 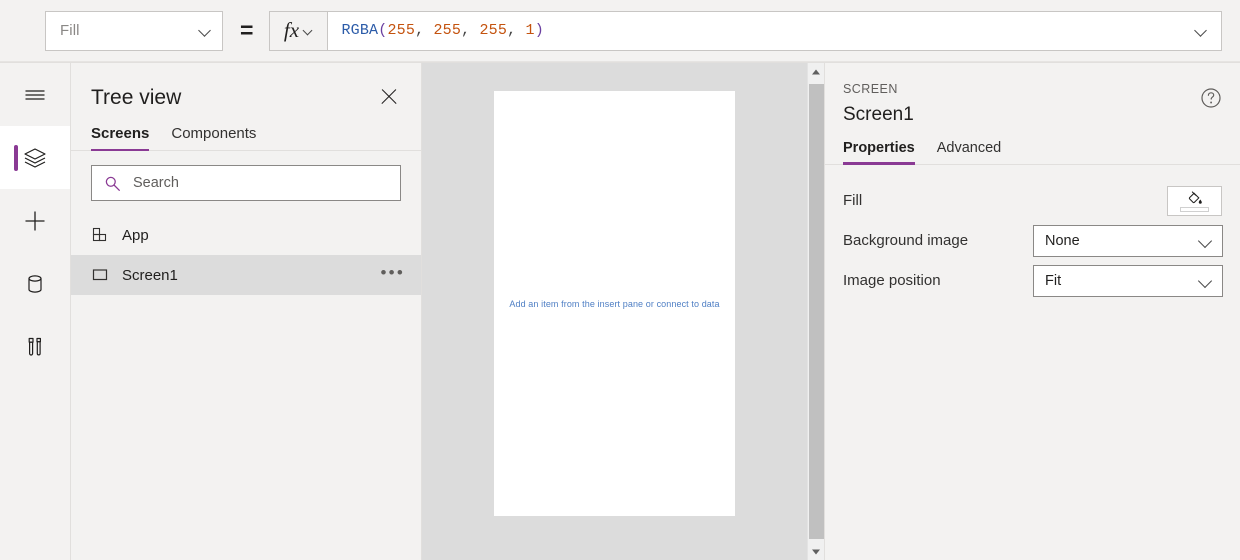 I want to click on properties-header: SCREEN Screen1, so click(x=1032, y=93).